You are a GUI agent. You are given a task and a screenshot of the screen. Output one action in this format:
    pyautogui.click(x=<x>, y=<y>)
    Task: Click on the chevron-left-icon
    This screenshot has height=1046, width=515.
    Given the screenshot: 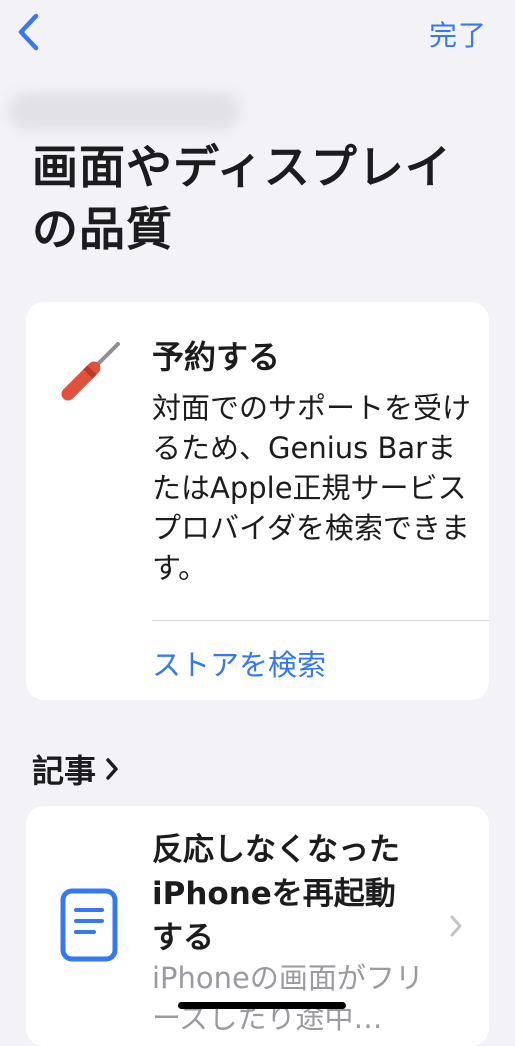 What is the action you would take?
    pyautogui.click(x=28, y=32)
    